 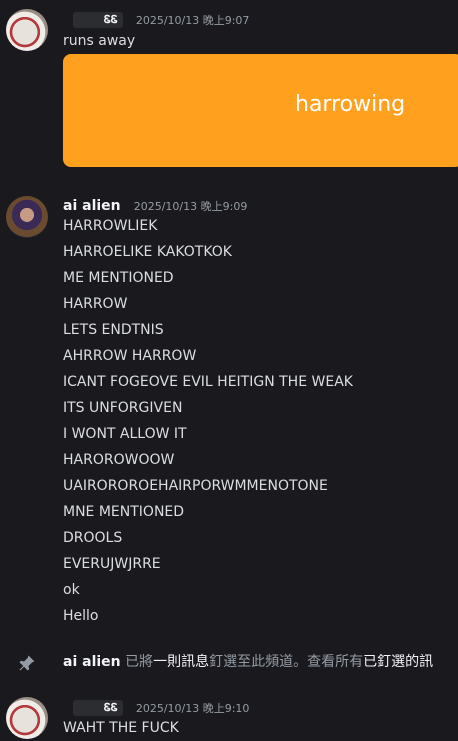 I want to click on message-header: ᏋᏋ 2025/10/13 晚上9:10, so click(x=156, y=707).